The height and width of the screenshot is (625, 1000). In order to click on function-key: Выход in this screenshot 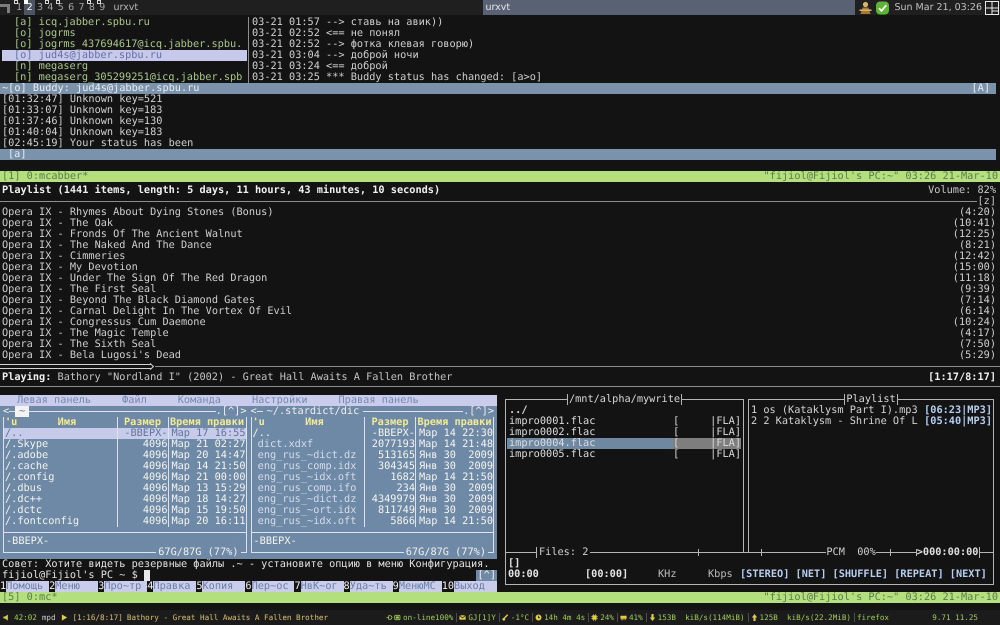, I will do `click(475, 586)`.